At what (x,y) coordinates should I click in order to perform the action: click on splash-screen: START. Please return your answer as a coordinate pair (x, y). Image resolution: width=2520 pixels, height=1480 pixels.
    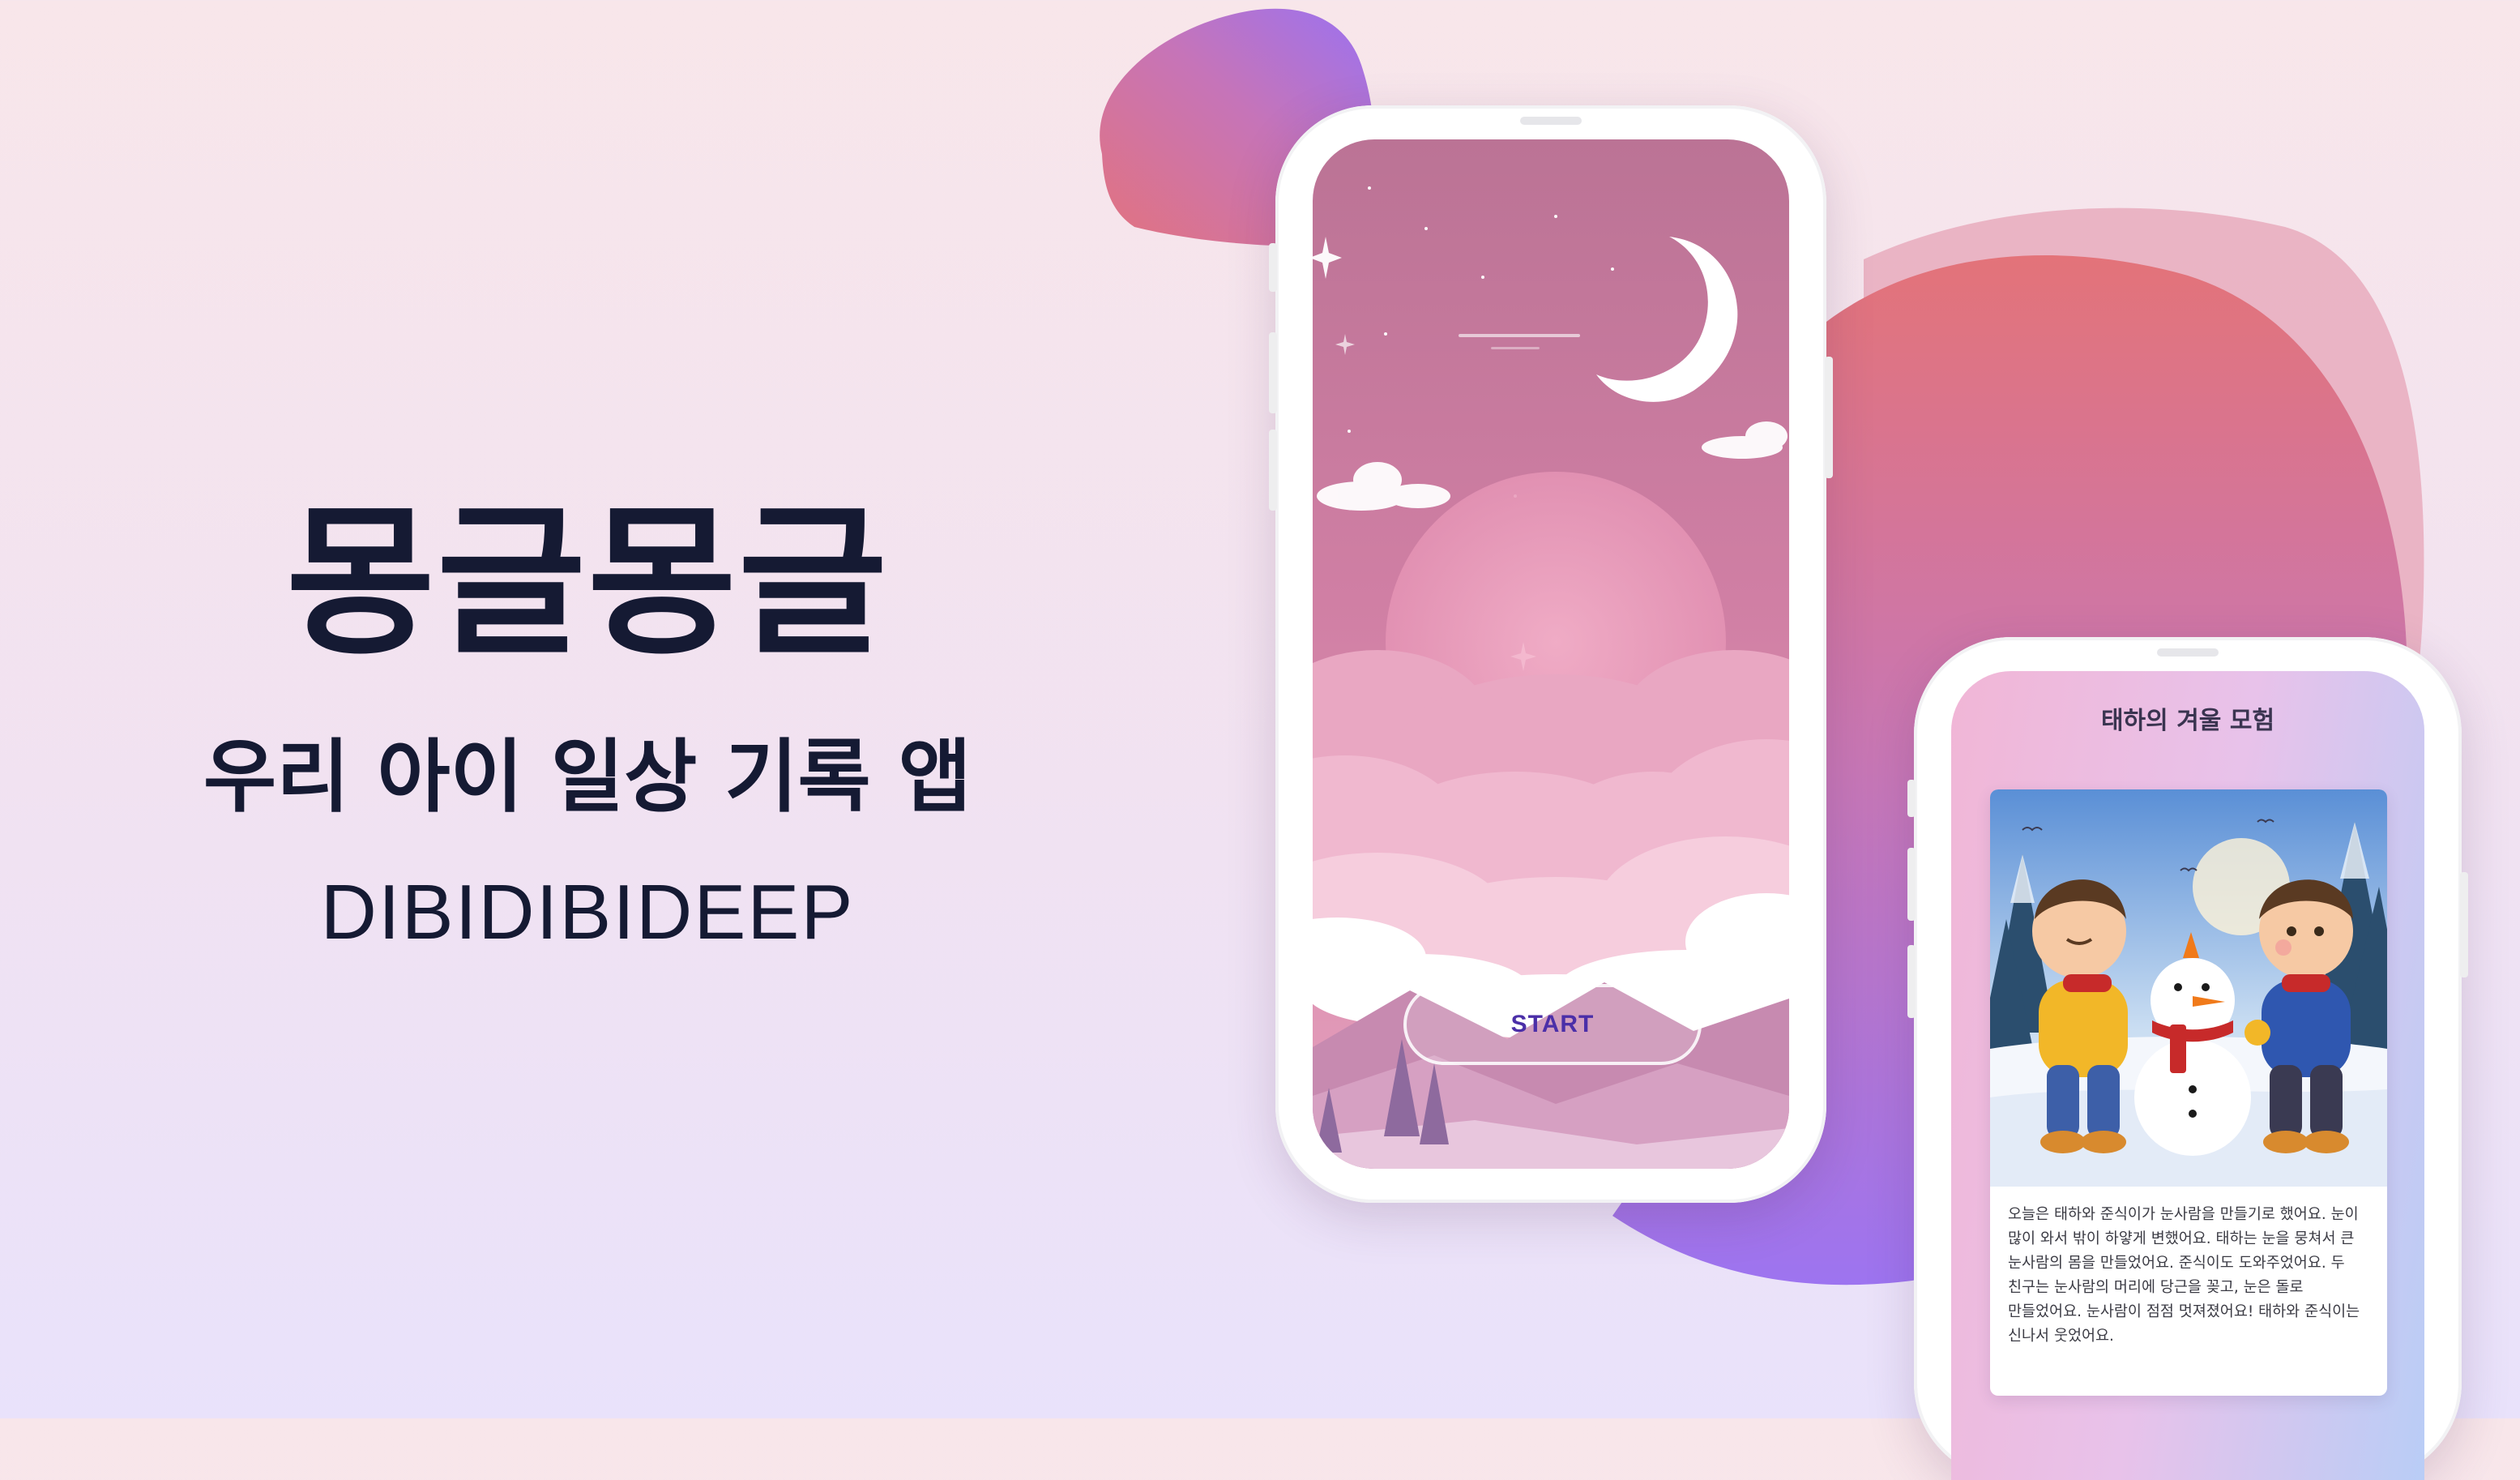
    Looking at the image, I should click on (1551, 654).